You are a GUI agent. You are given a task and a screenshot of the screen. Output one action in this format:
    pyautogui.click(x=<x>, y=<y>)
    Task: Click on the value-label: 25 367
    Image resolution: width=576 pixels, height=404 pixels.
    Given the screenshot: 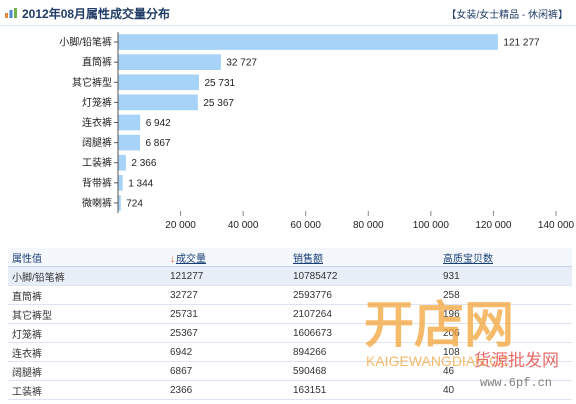 What is the action you would take?
    pyautogui.click(x=218, y=103)
    